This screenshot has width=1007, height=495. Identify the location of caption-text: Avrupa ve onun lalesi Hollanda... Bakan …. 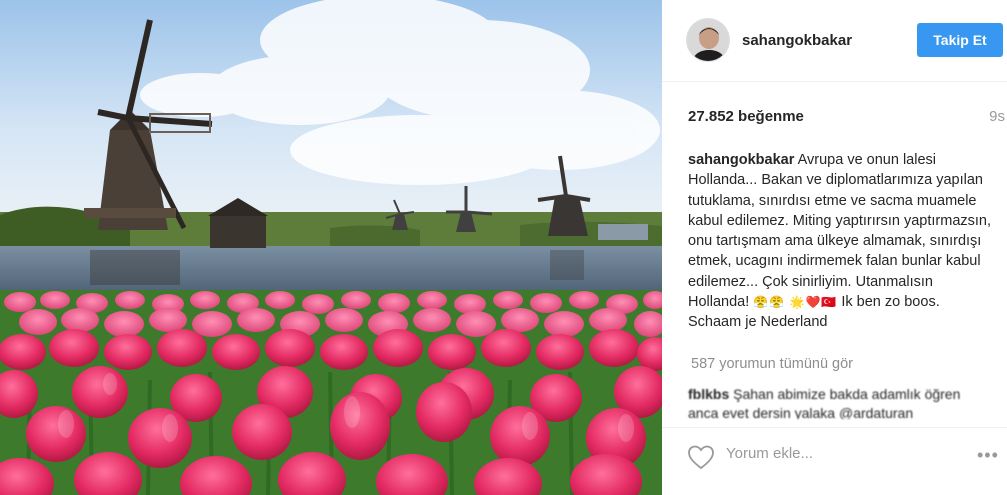
(840, 231).